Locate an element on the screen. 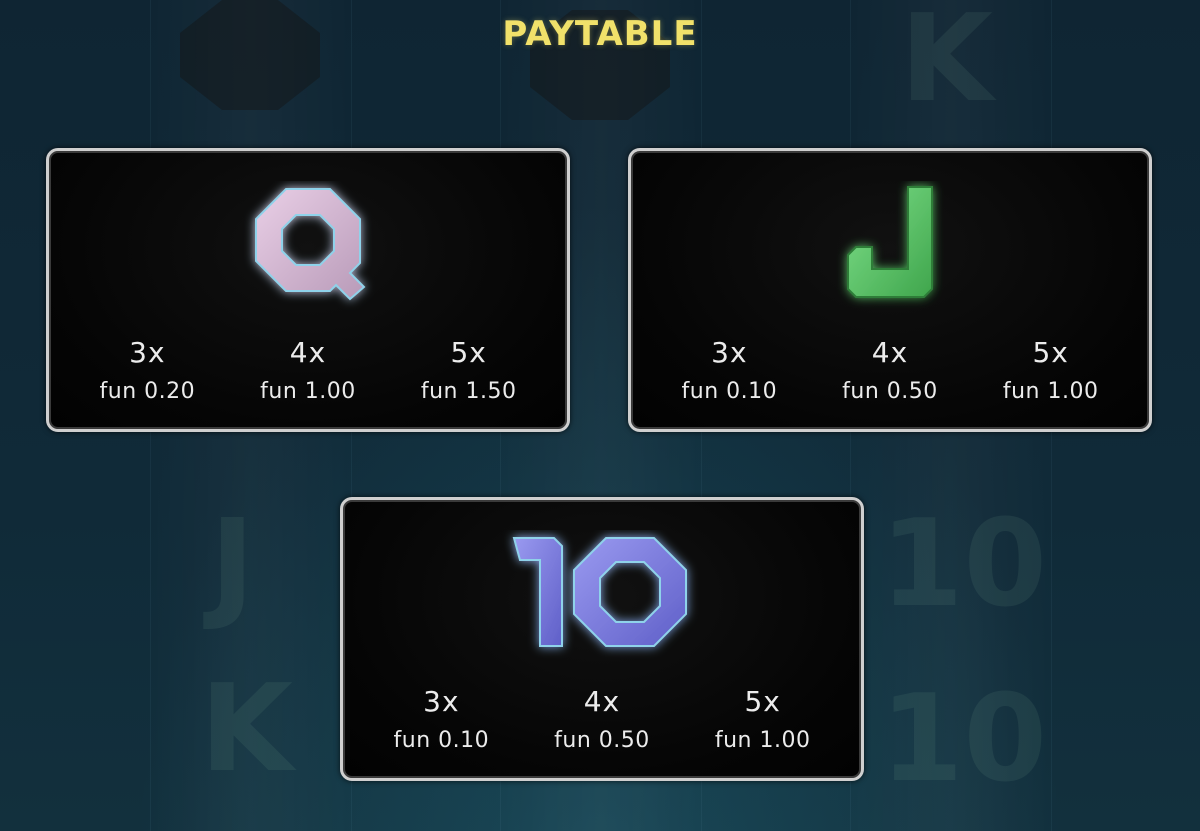  j-symbol-icon is located at coordinates (890, 248).